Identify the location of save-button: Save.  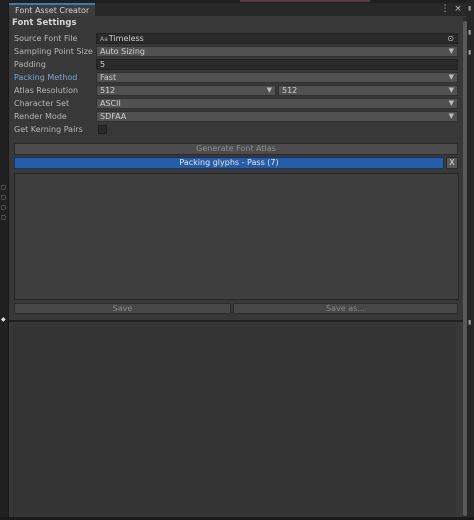
(122, 308).